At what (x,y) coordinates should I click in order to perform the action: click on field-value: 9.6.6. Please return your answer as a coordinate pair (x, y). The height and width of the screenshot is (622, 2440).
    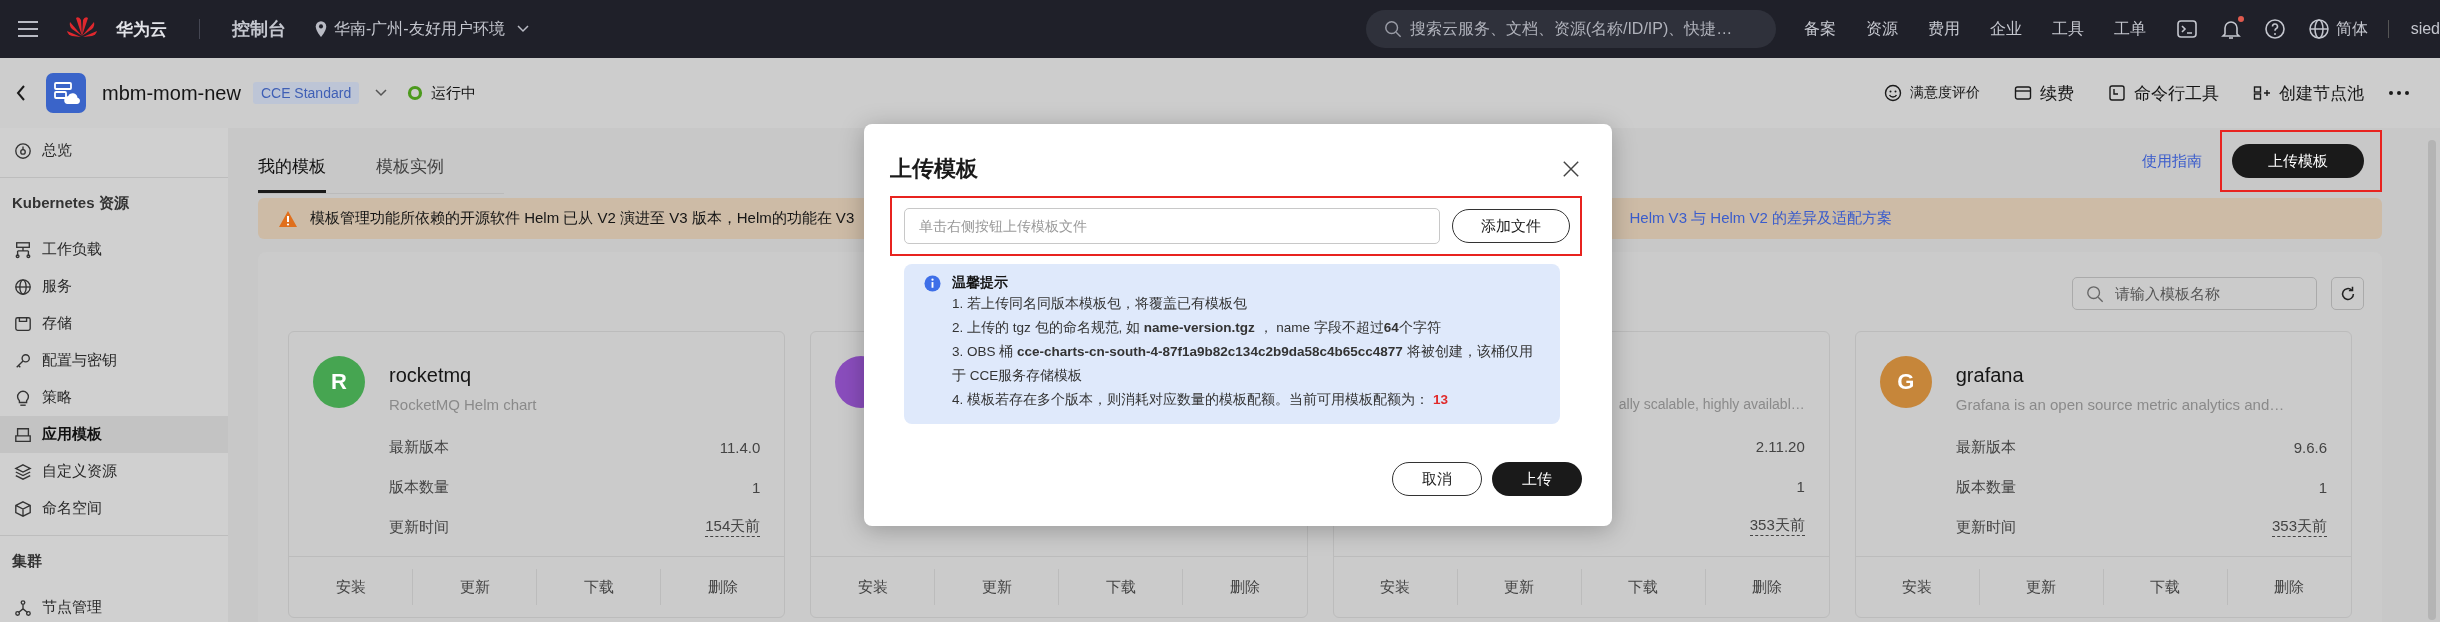
    Looking at the image, I should click on (2310, 447).